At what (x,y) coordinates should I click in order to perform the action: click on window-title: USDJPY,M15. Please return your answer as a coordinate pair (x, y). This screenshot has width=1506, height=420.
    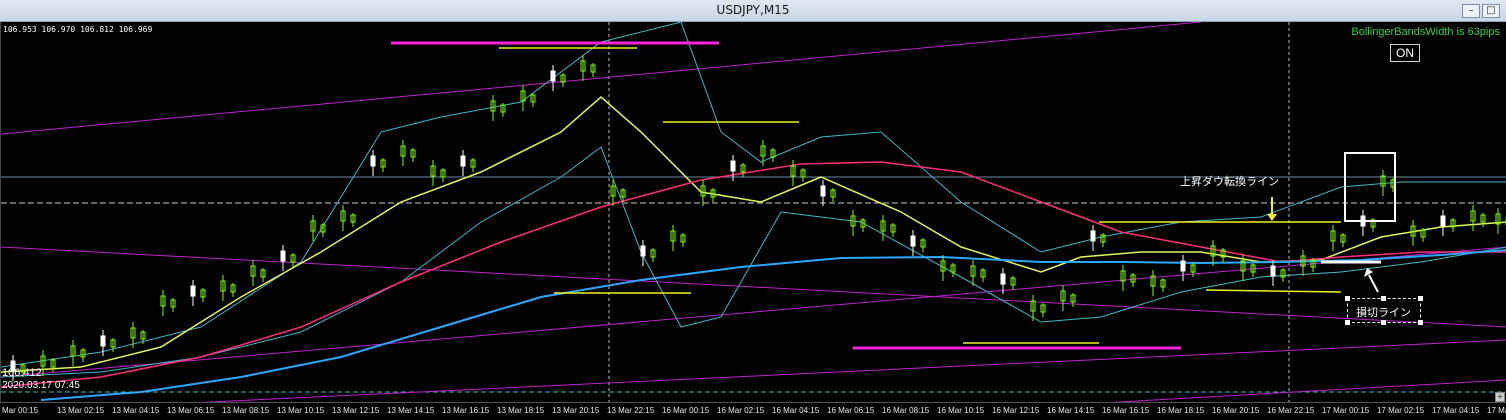
    Looking at the image, I should click on (753, 10).